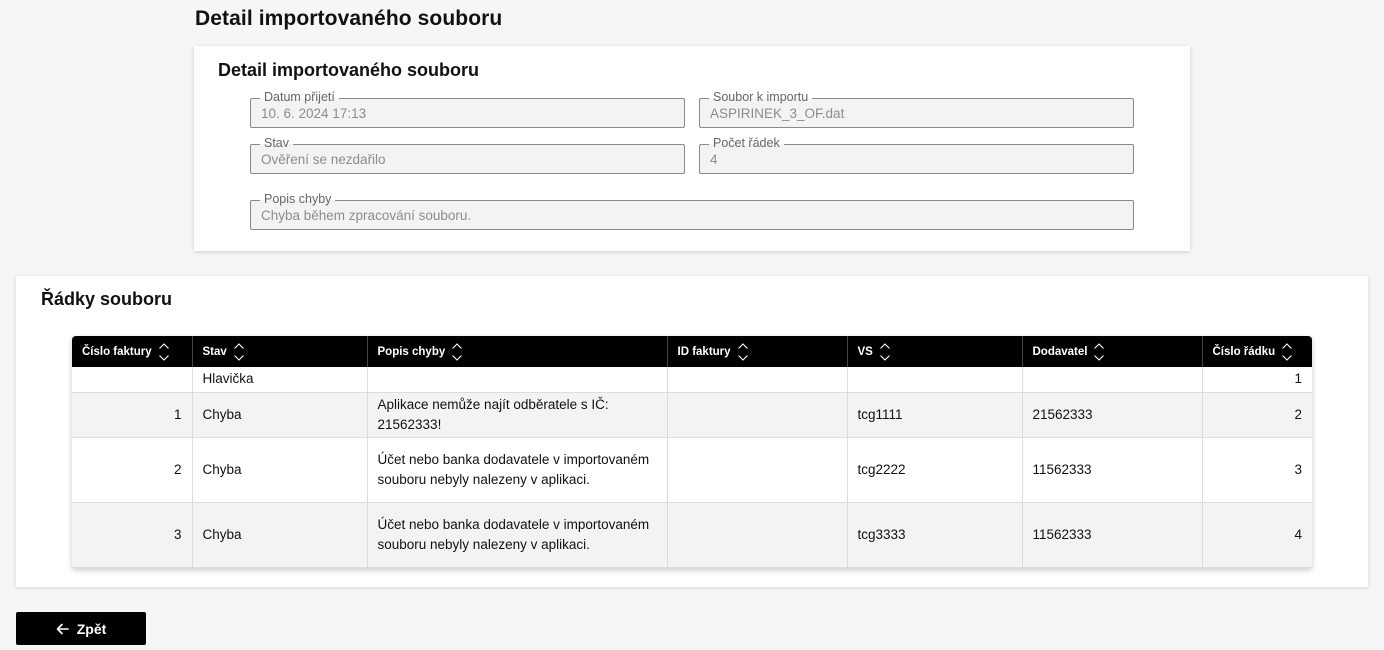 The width and height of the screenshot is (1384, 650). I want to click on datum-prijeti-field: Datum přijetí 10. 6. 2024 17:13, so click(467, 109).